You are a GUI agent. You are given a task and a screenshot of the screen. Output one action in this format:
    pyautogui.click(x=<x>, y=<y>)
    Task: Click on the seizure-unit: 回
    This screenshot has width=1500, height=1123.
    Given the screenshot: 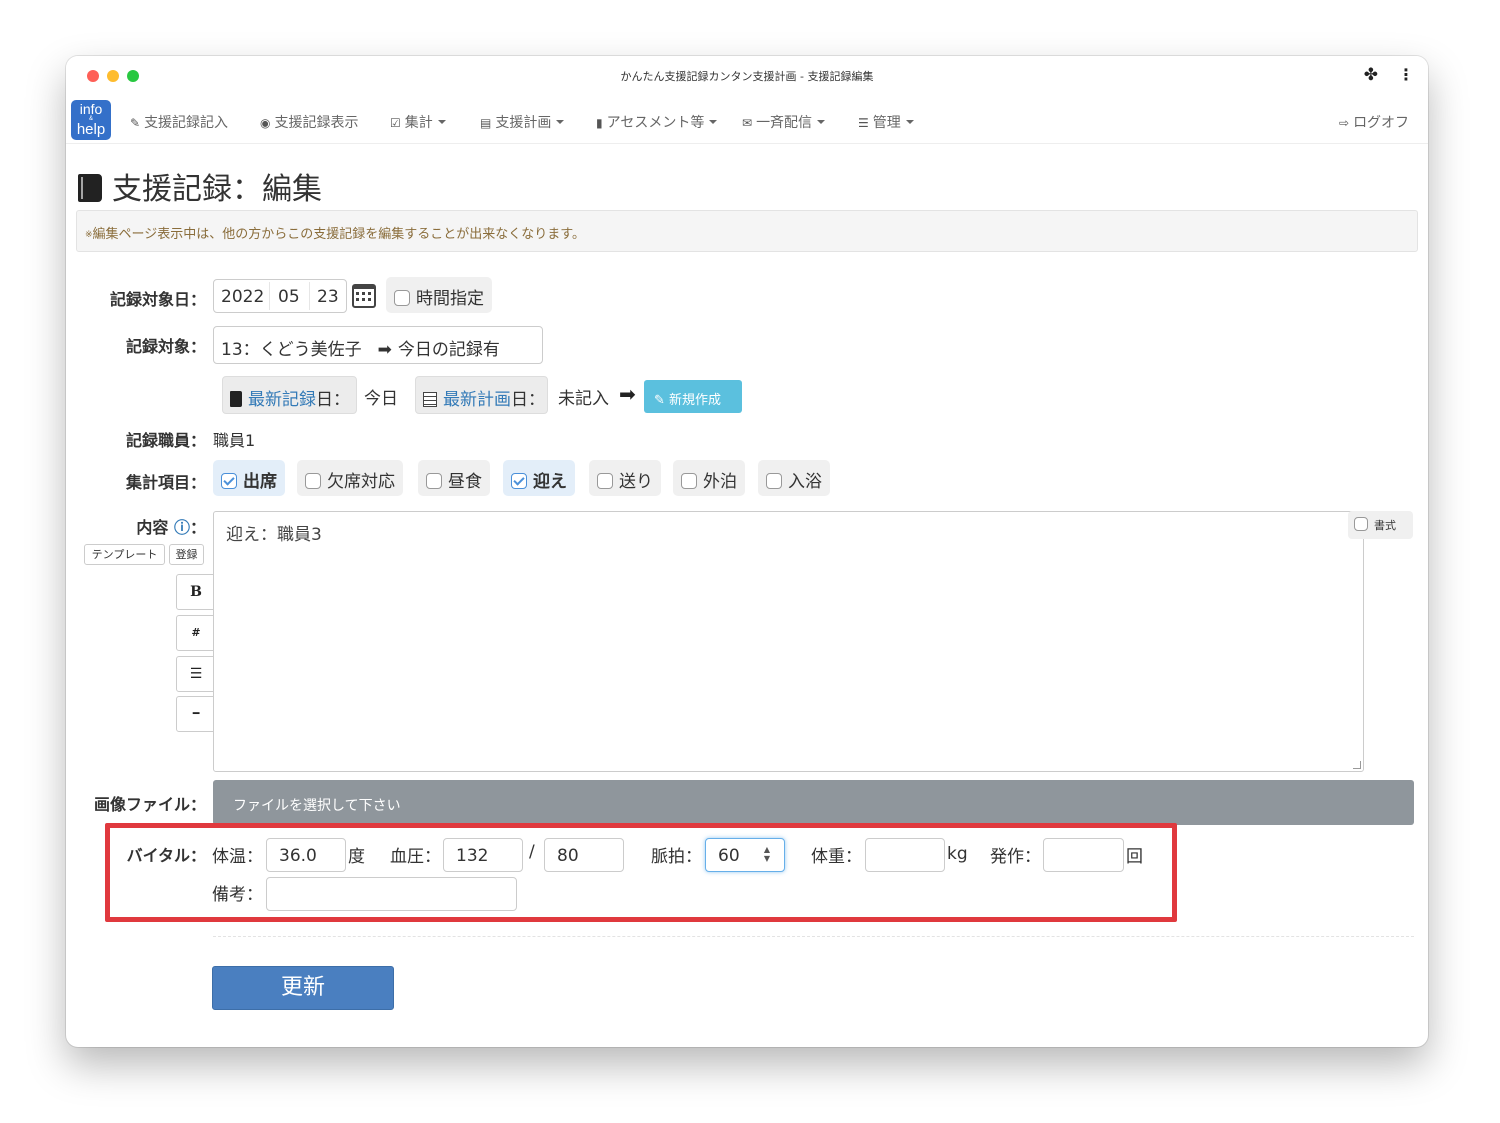 What is the action you would take?
    pyautogui.click(x=1134, y=857)
    